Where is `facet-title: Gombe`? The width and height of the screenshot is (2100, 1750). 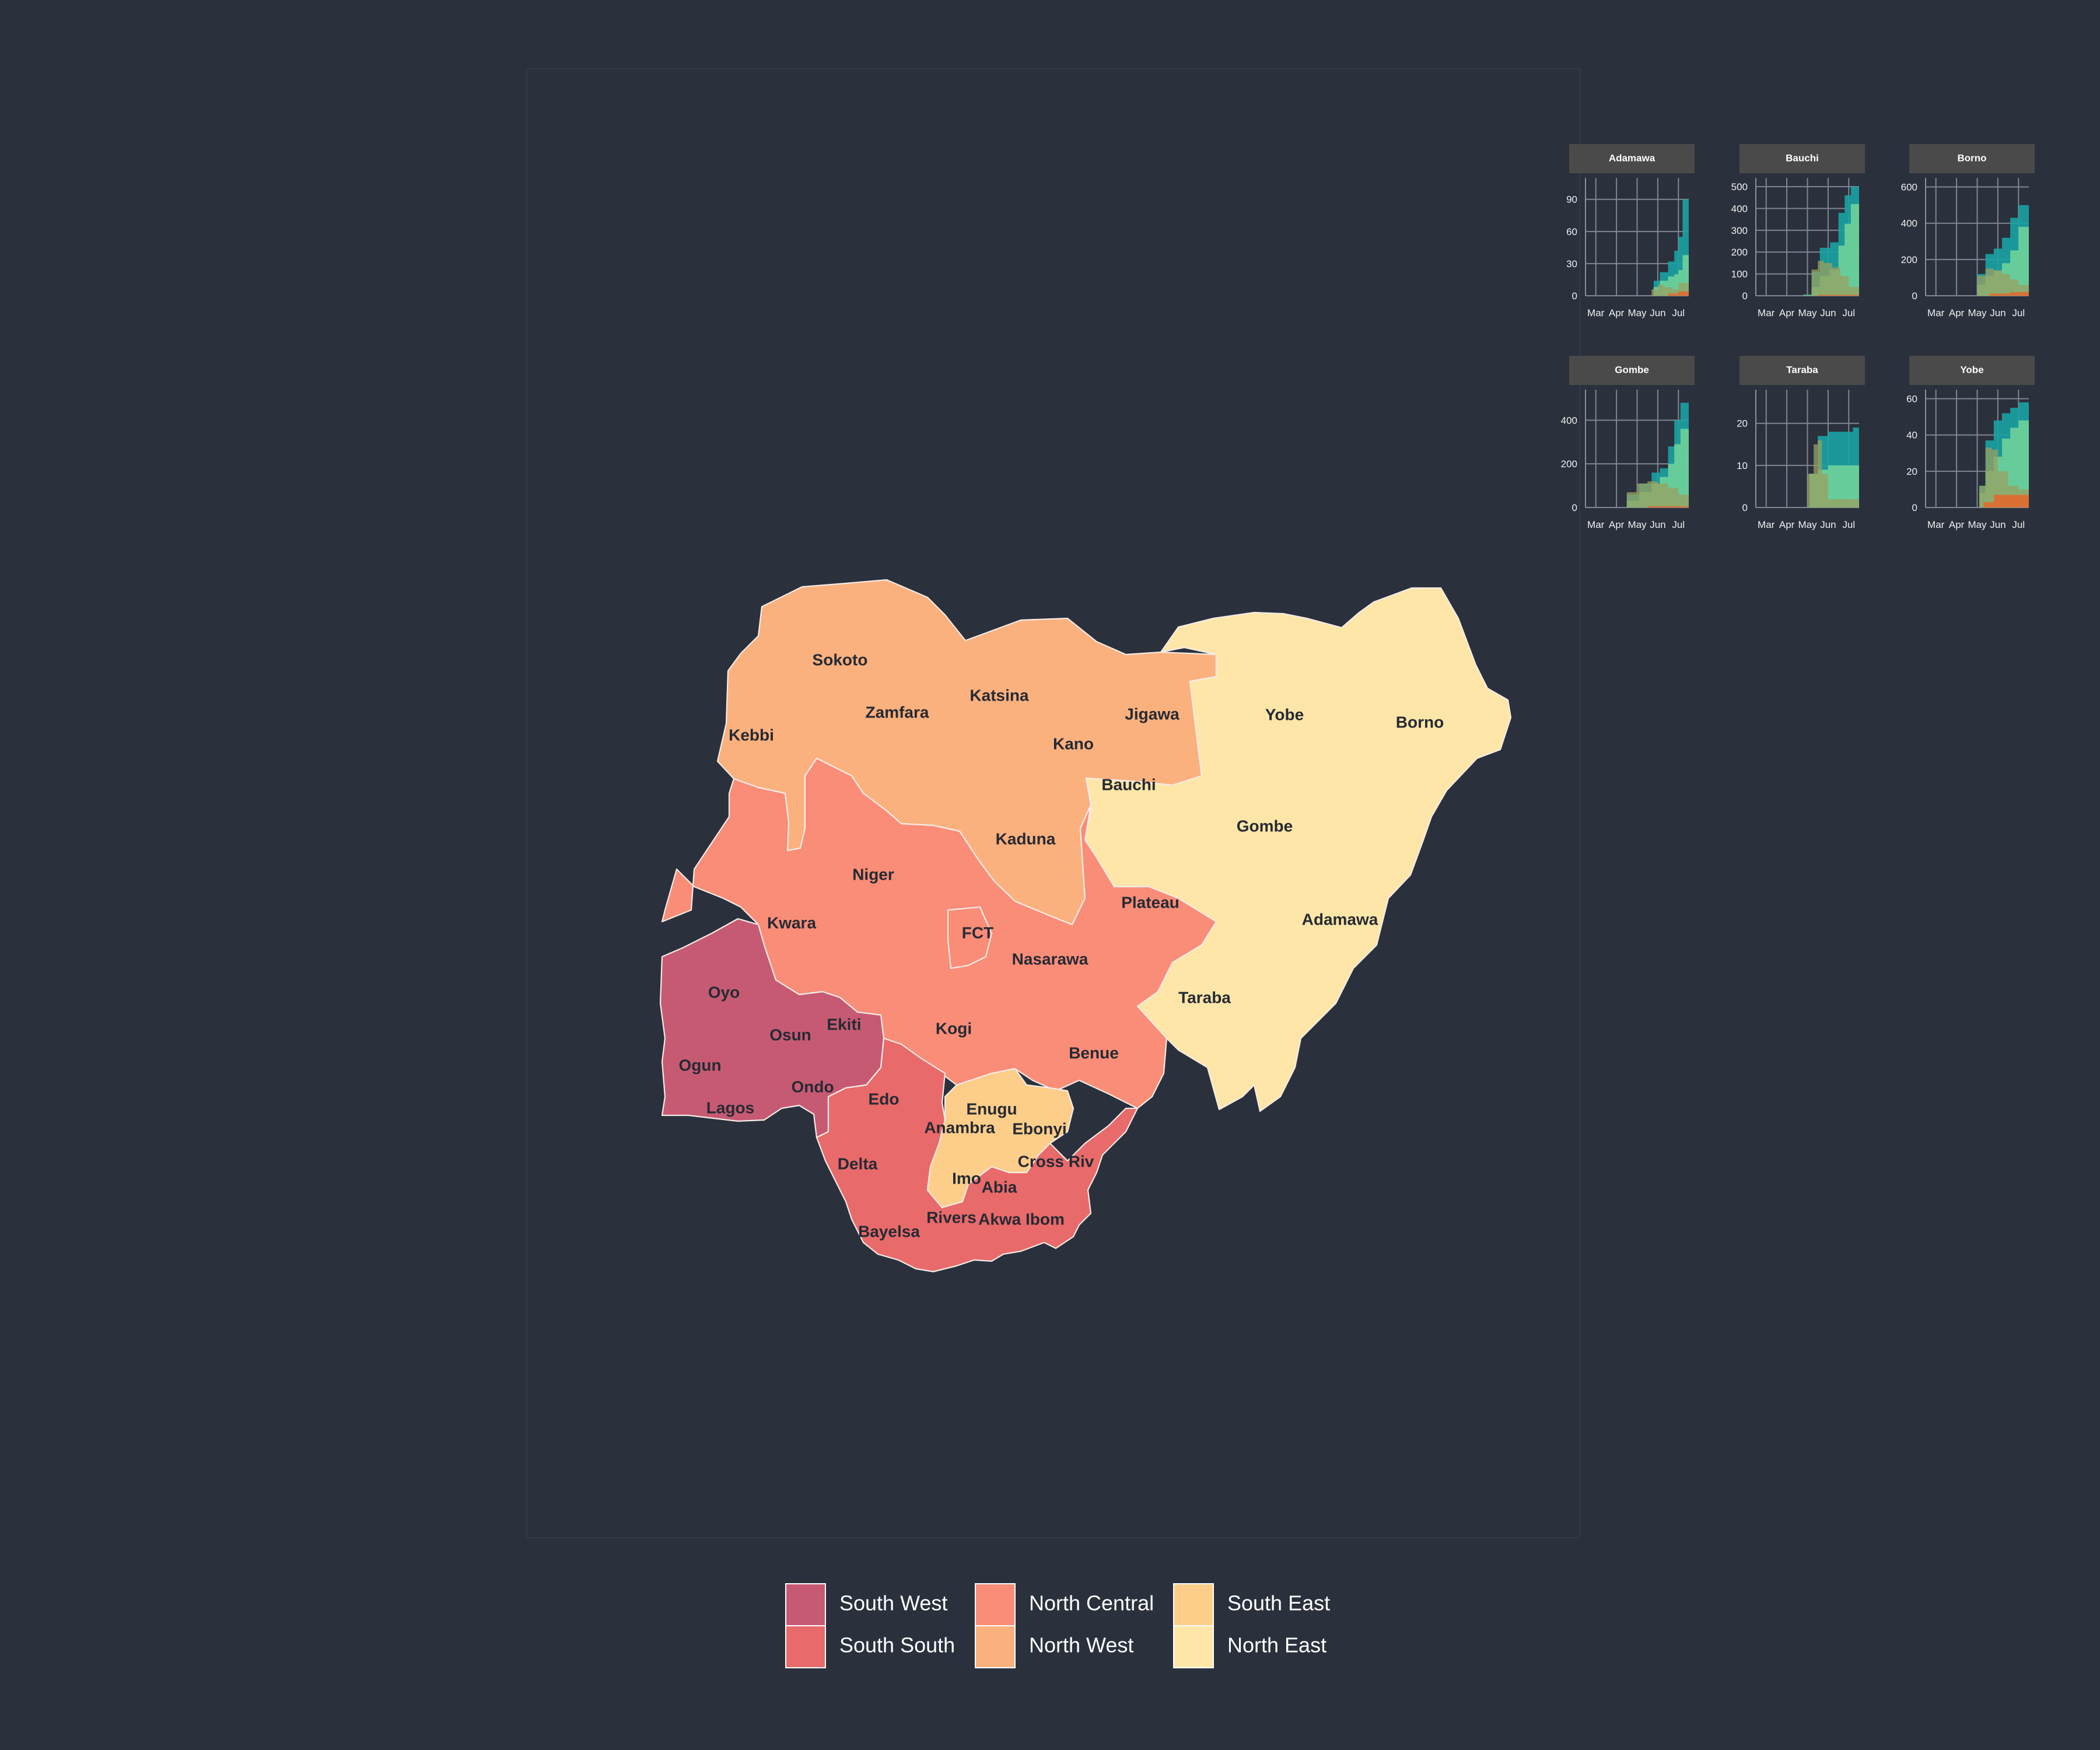
facet-title: Gombe is located at coordinates (1632, 370).